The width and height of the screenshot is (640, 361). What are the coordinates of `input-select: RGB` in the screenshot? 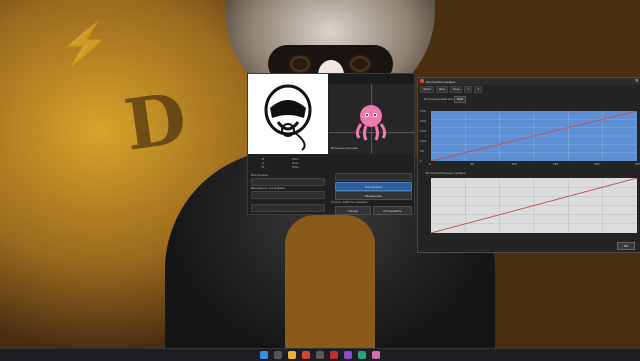 It's located at (460, 99).